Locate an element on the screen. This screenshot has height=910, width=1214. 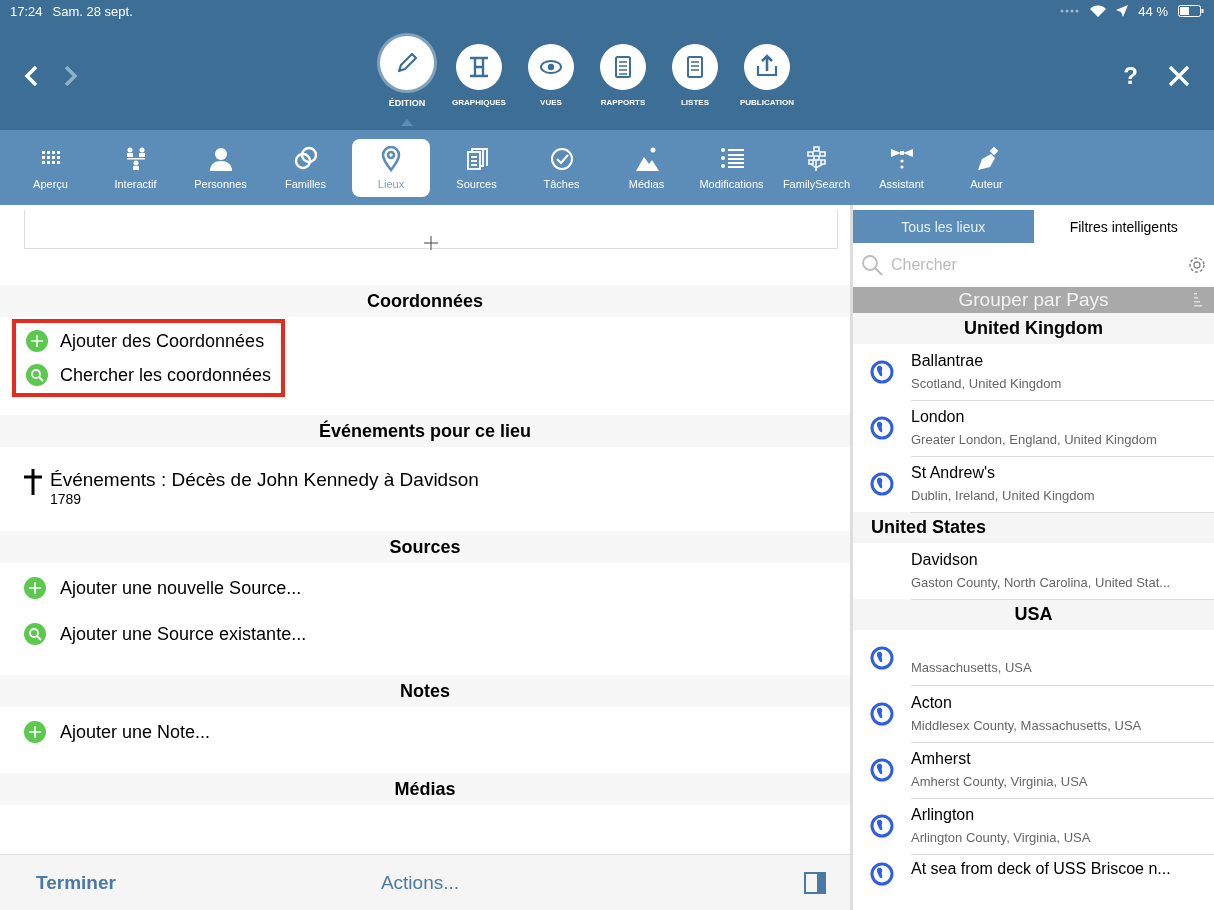
status-date: Sam. 28 sept. is located at coordinates (92, 11).